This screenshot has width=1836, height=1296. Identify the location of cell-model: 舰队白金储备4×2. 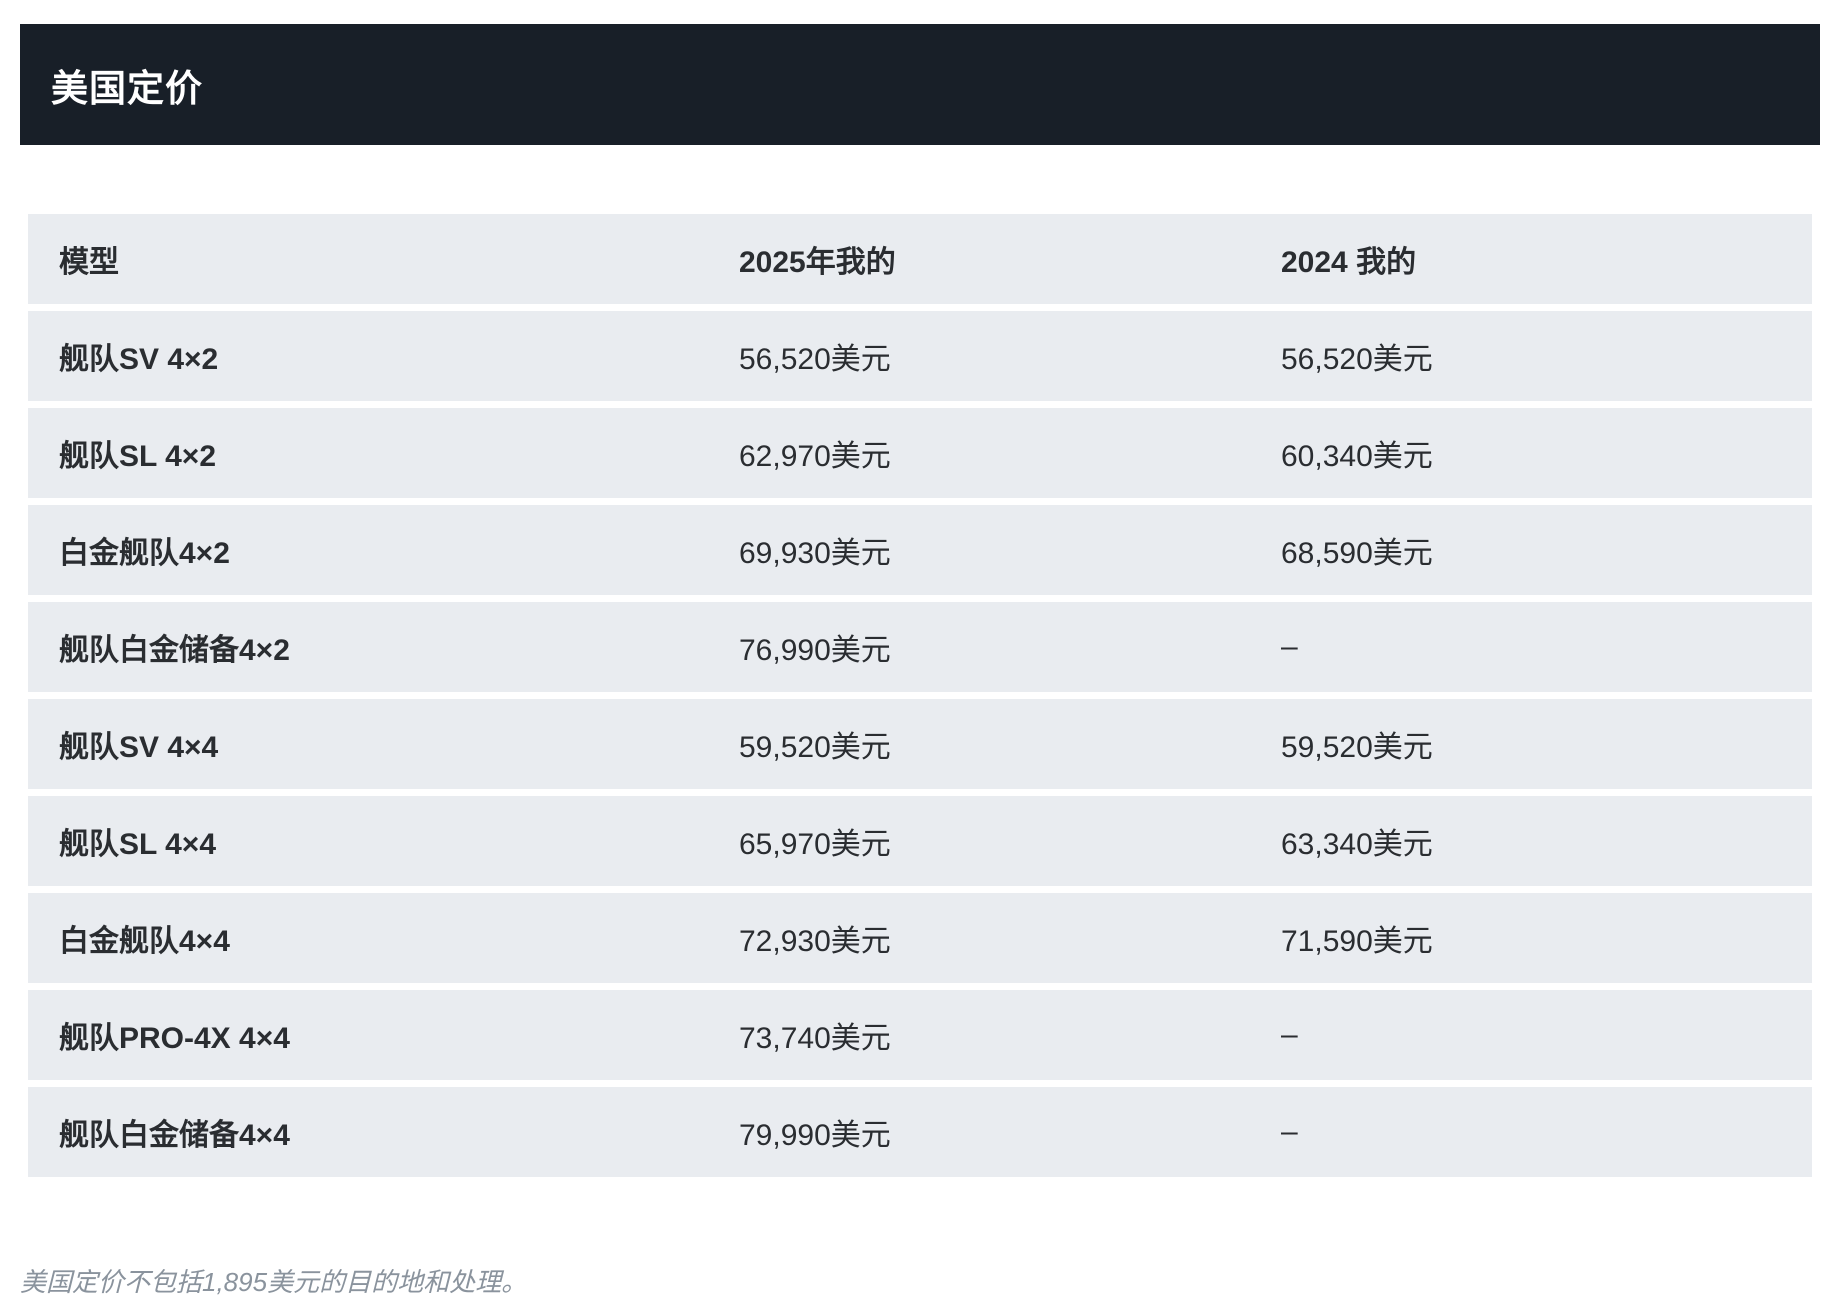
(383, 647).